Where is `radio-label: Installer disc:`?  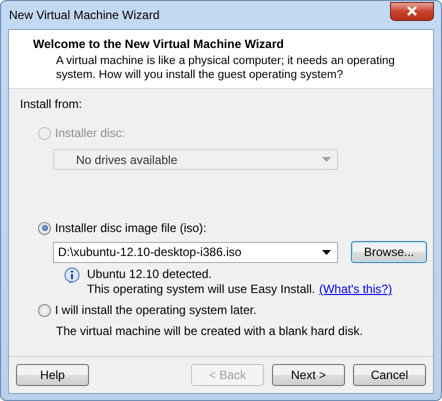 radio-label: Installer disc: is located at coordinates (90, 133).